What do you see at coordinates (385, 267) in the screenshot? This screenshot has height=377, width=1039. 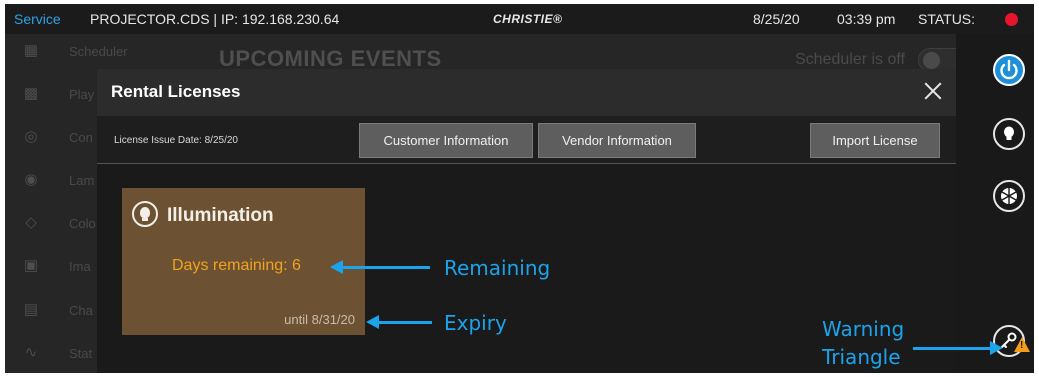 I see `remaining-arrow` at bounding box center [385, 267].